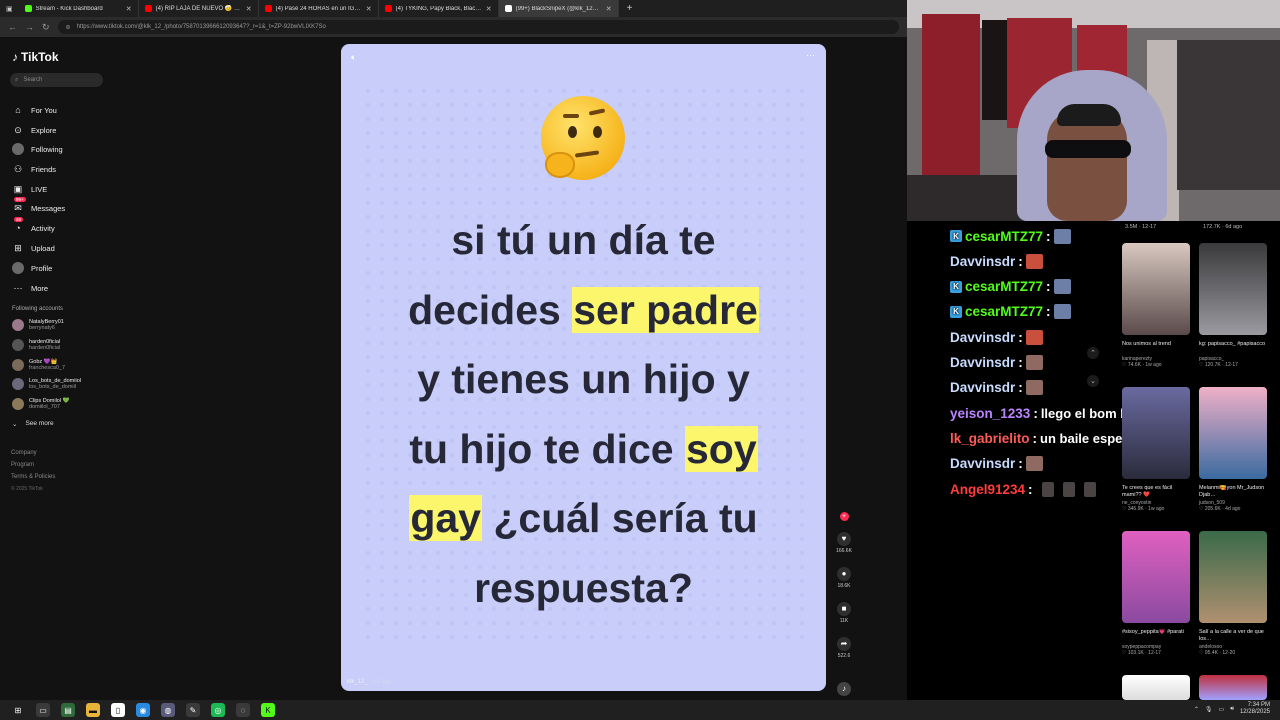  I want to click on mic-icon: 🎙︎, so click(1209, 709).